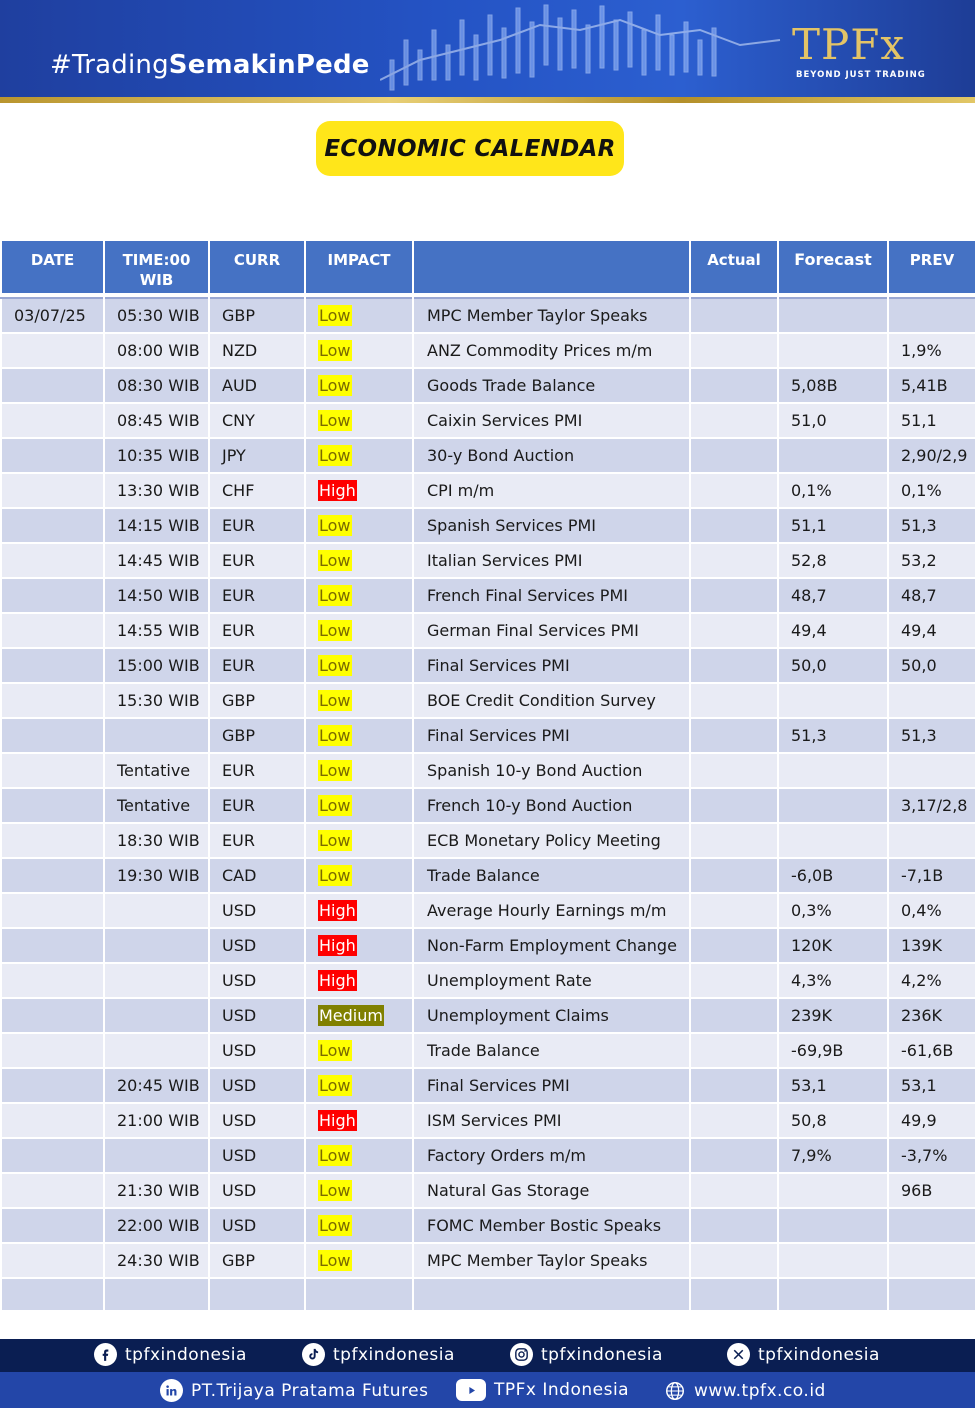 The height and width of the screenshot is (1408, 975). I want to click on social-x-label: tpfxindonesia, so click(819, 1354).